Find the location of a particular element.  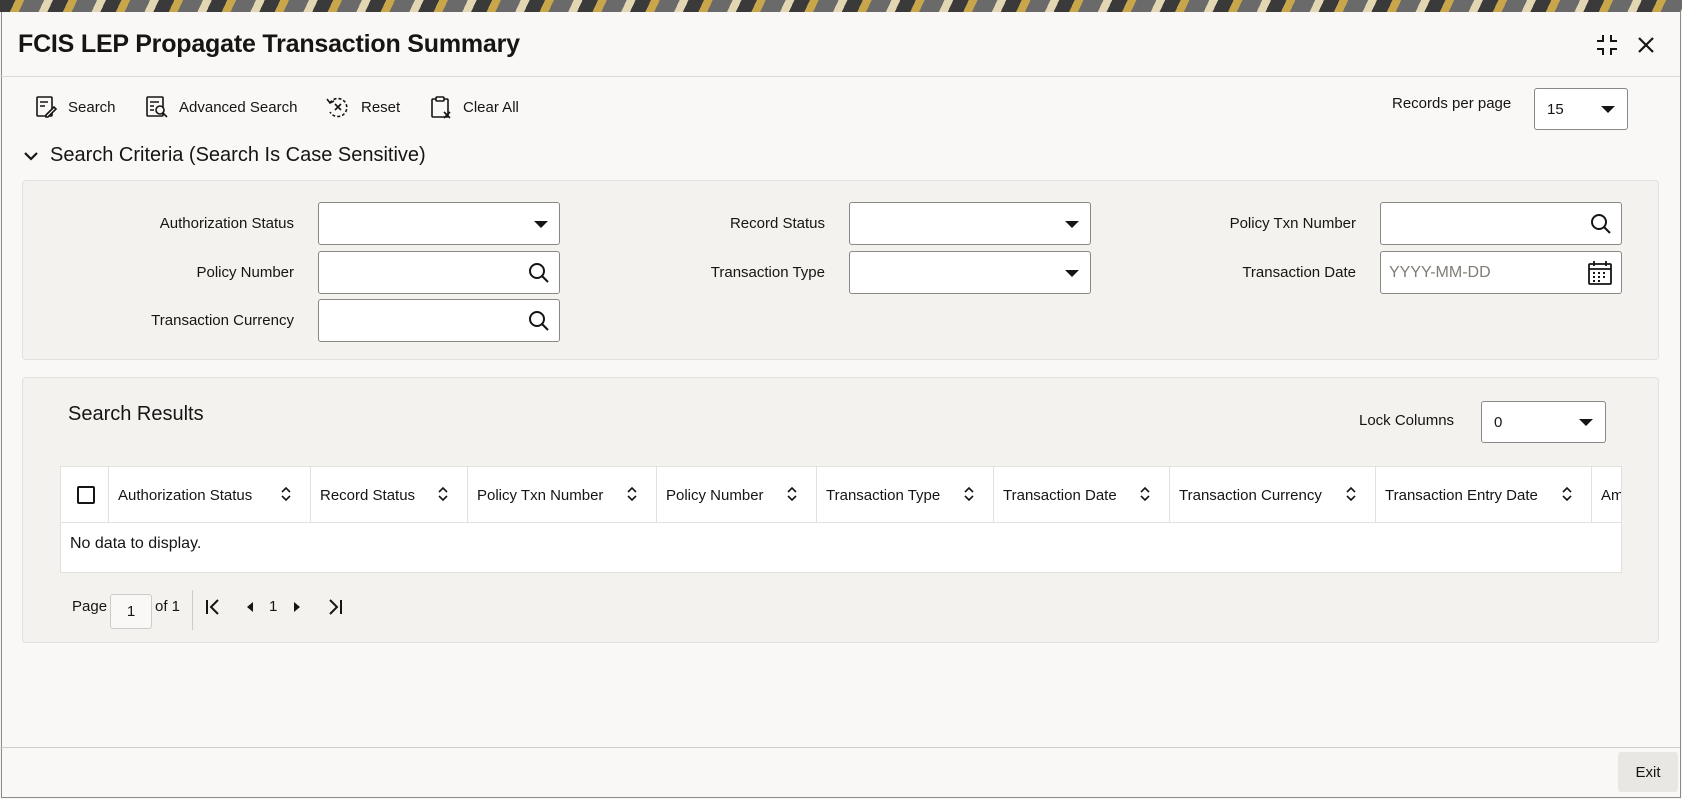

column-header-label: Record Status is located at coordinates (368, 495).